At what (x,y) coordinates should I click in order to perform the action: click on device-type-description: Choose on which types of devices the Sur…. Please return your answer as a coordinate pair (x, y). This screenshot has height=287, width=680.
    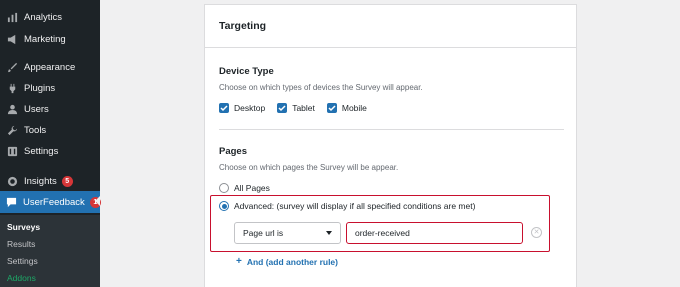
    Looking at the image, I should click on (321, 87).